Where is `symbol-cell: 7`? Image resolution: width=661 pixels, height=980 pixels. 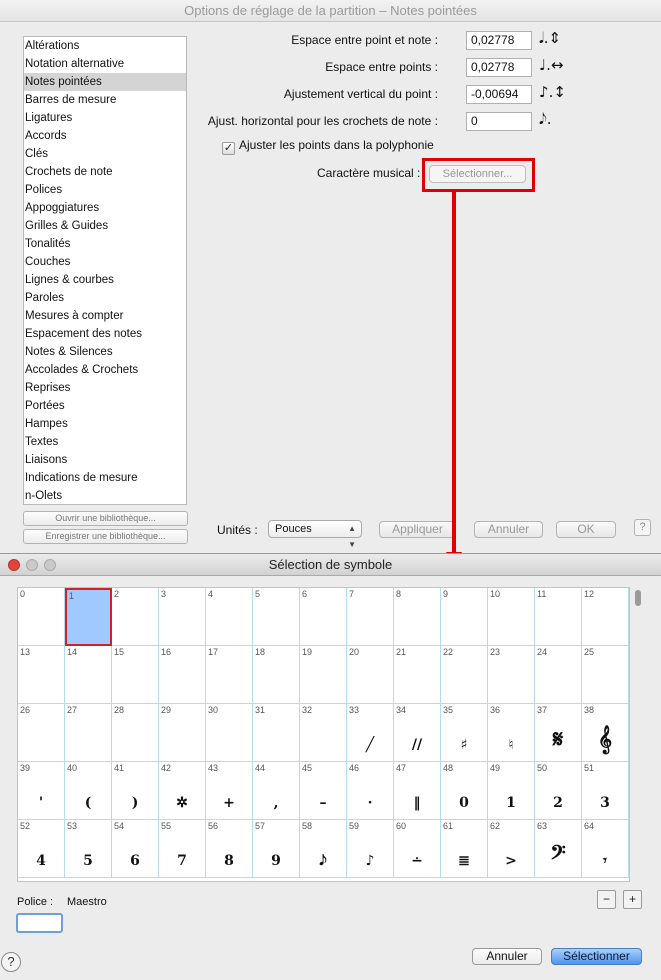 symbol-cell: 7 is located at coordinates (370, 617).